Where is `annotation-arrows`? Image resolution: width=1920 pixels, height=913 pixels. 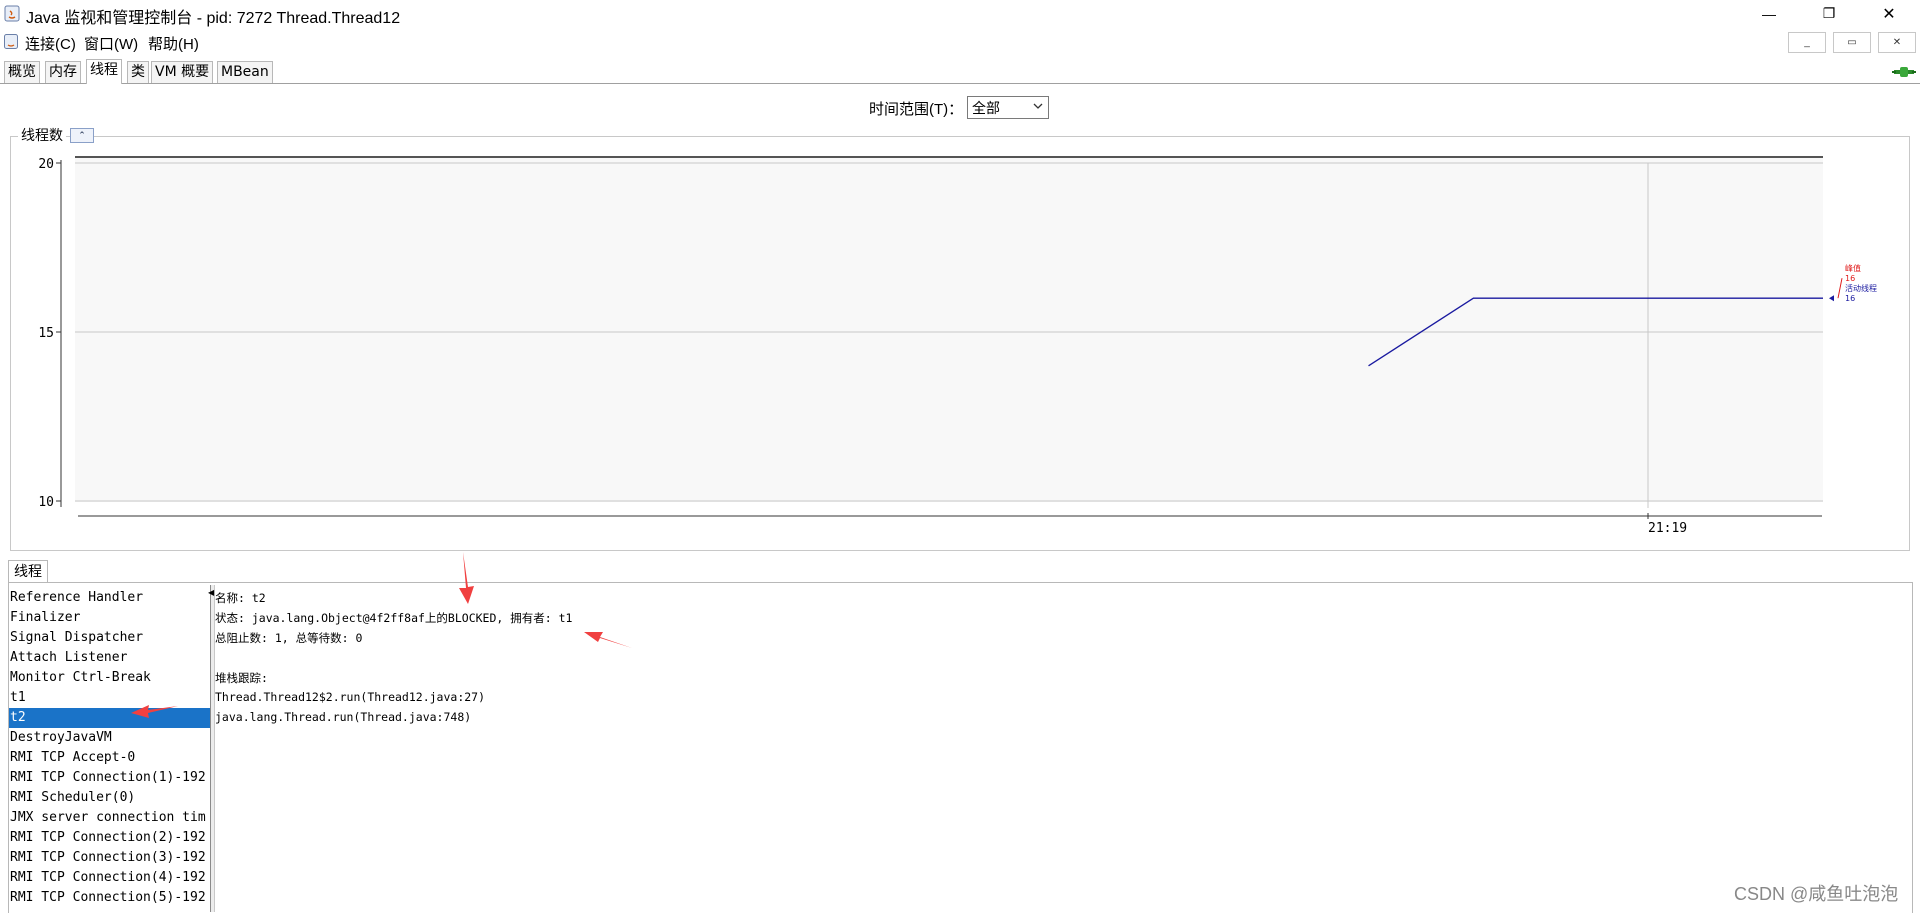 annotation-arrows is located at coordinates (381, 635).